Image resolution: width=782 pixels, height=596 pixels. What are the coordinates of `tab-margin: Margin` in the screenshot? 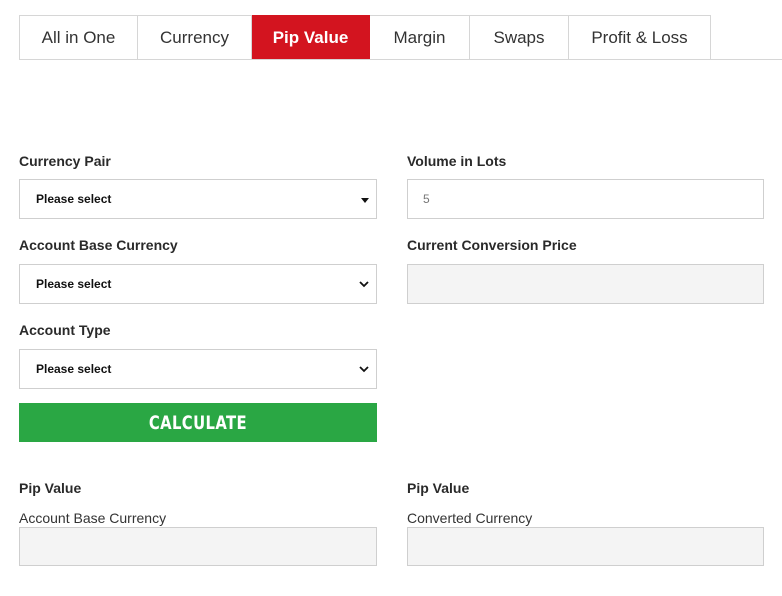 It's located at (420, 37).